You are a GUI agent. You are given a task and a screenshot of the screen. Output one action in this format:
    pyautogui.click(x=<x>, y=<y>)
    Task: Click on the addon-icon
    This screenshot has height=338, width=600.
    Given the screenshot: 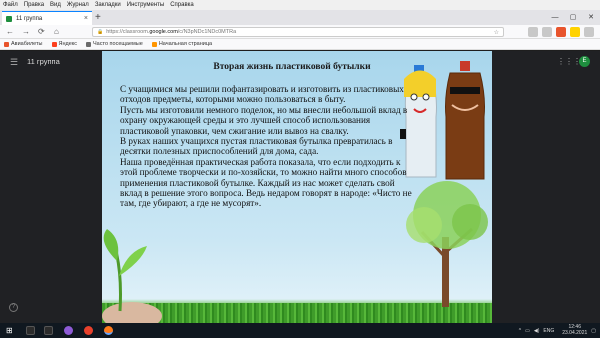 What is the action you would take?
    pyautogui.click(x=575, y=32)
    